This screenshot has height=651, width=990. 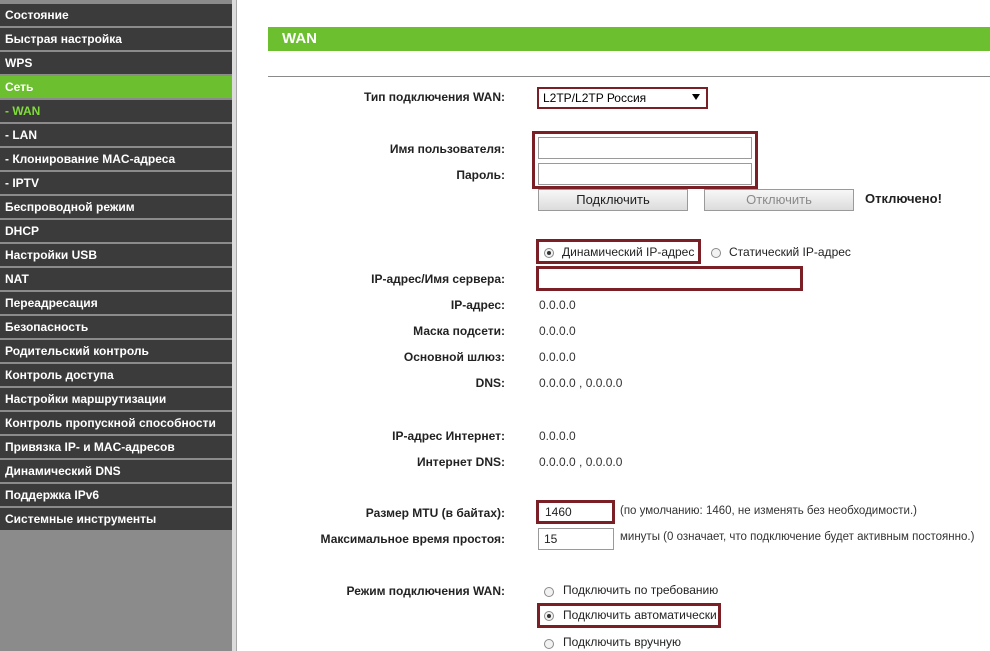 What do you see at coordinates (629, 76) in the screenshot?
I see `header-divider` at bounding box center [629, 76].